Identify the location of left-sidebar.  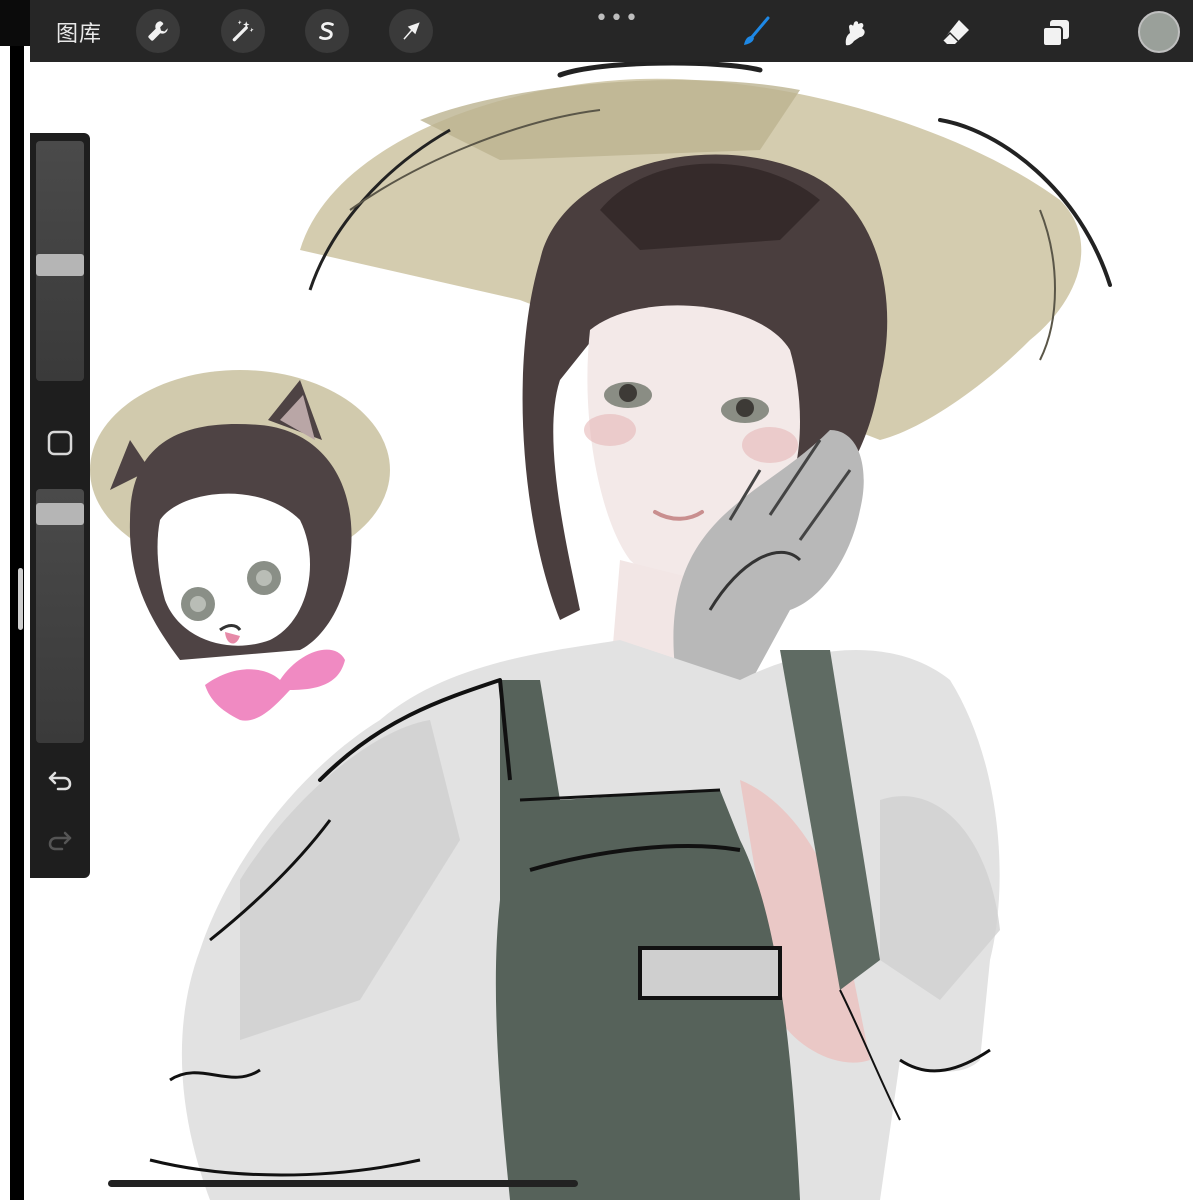
(60, 505).